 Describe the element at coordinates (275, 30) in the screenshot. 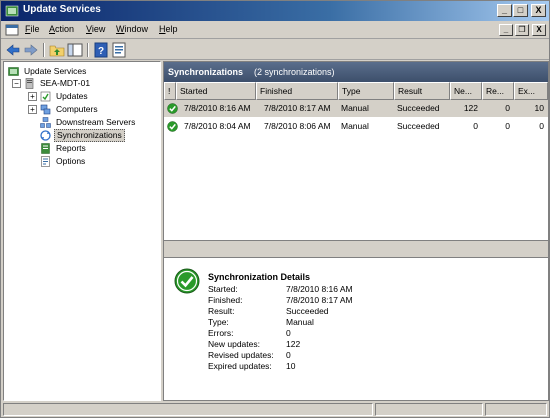

I see `menu-bar: File Action View Window Help _ ❐ X` at that location.